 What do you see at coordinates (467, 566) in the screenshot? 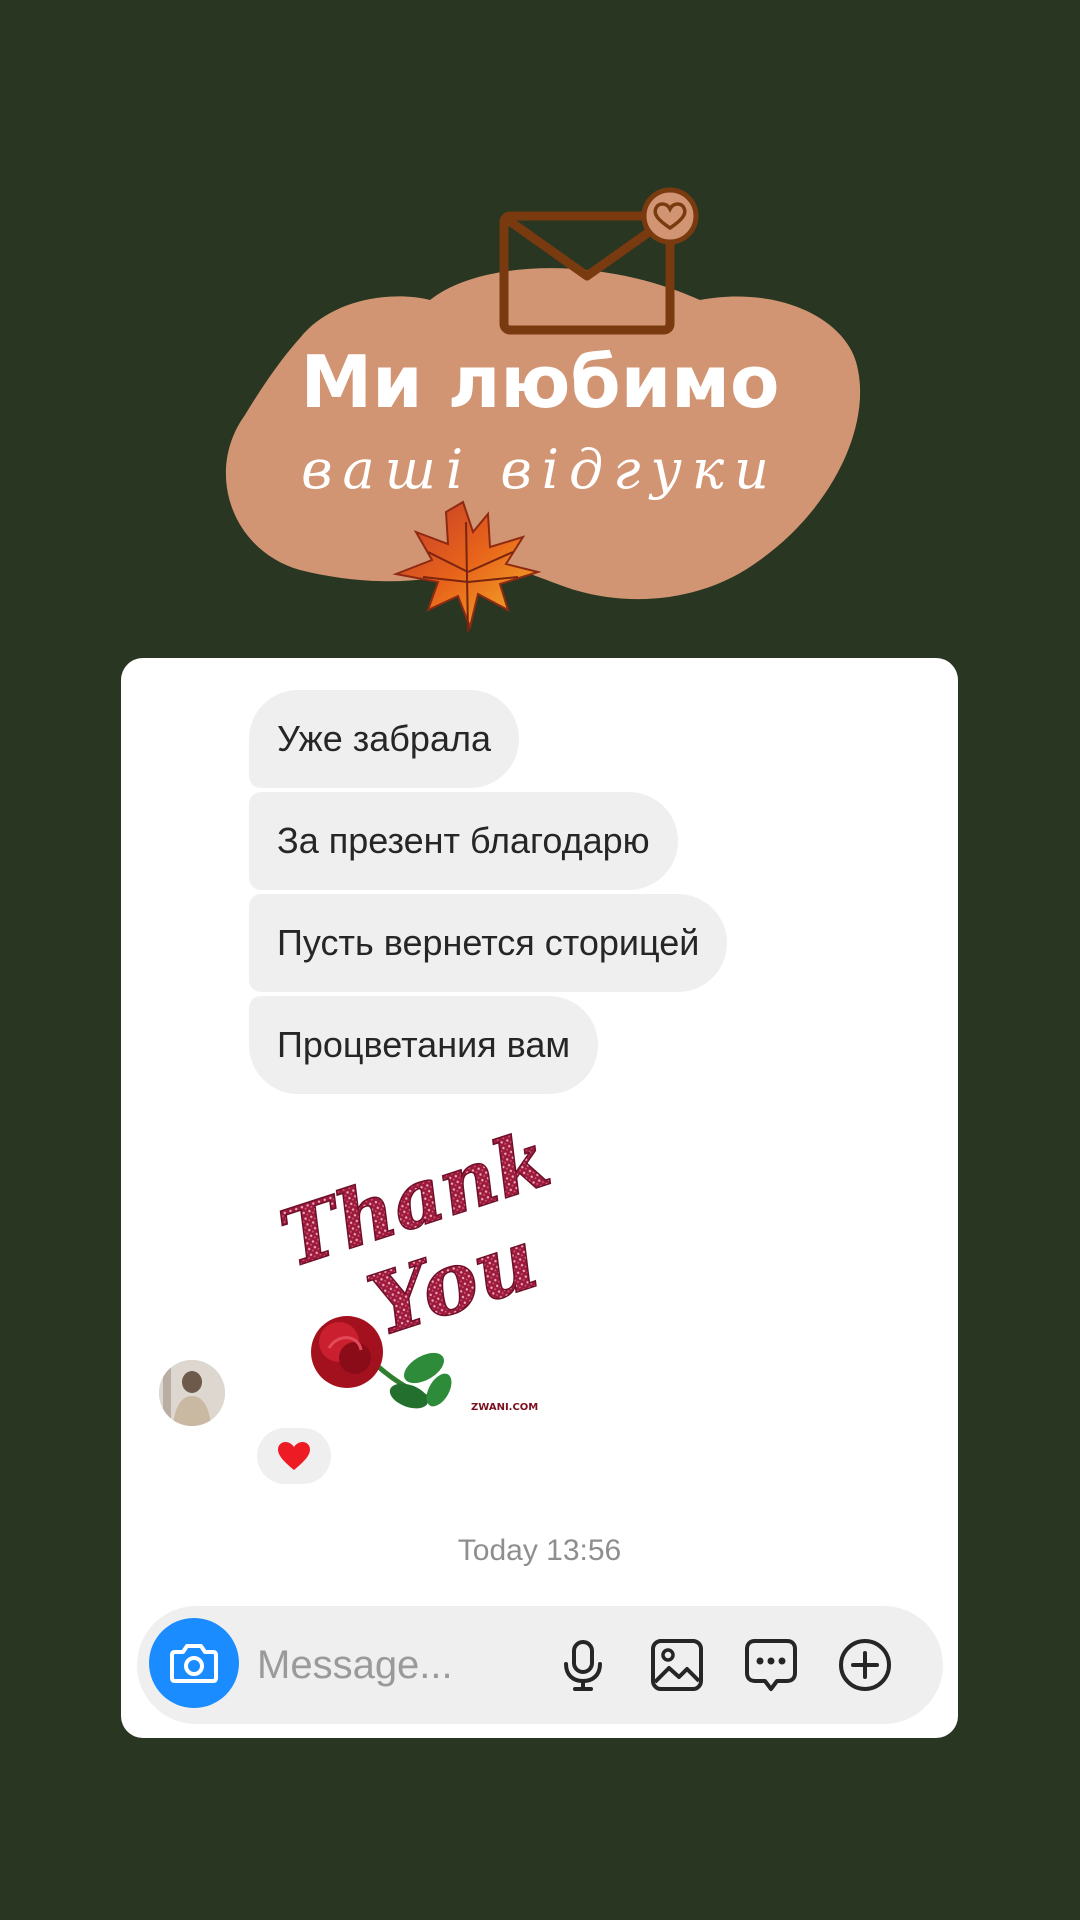
I see `autumn-leaf-icon` at bounding box center [467, 566].